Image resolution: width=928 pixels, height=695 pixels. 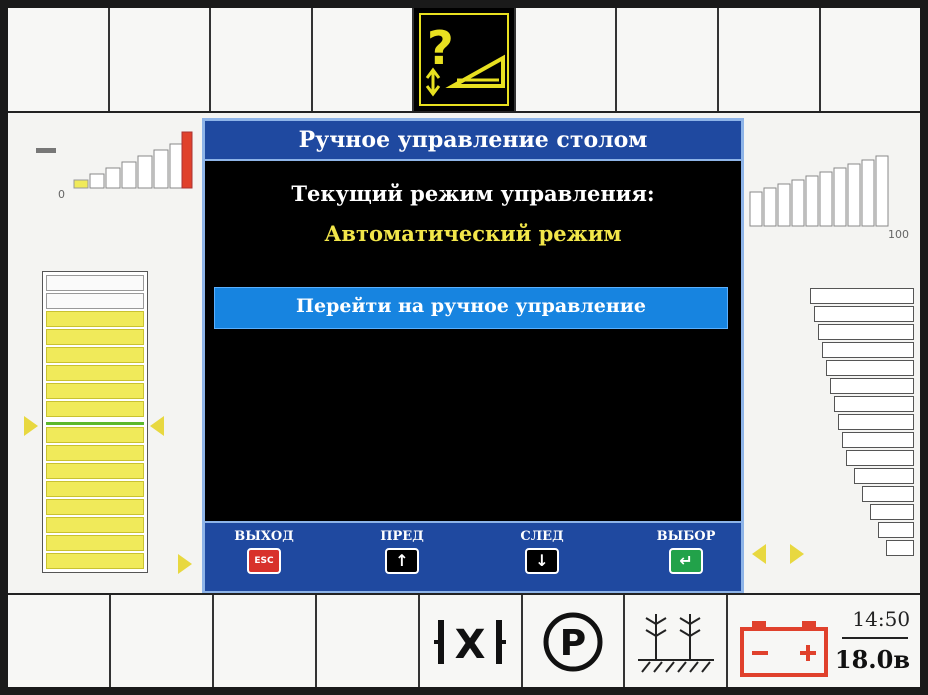 What do you see at coordinates (542, 536) in the screenshot?
I see `next-label: СЛЕД` at bounding box center [542, 536].